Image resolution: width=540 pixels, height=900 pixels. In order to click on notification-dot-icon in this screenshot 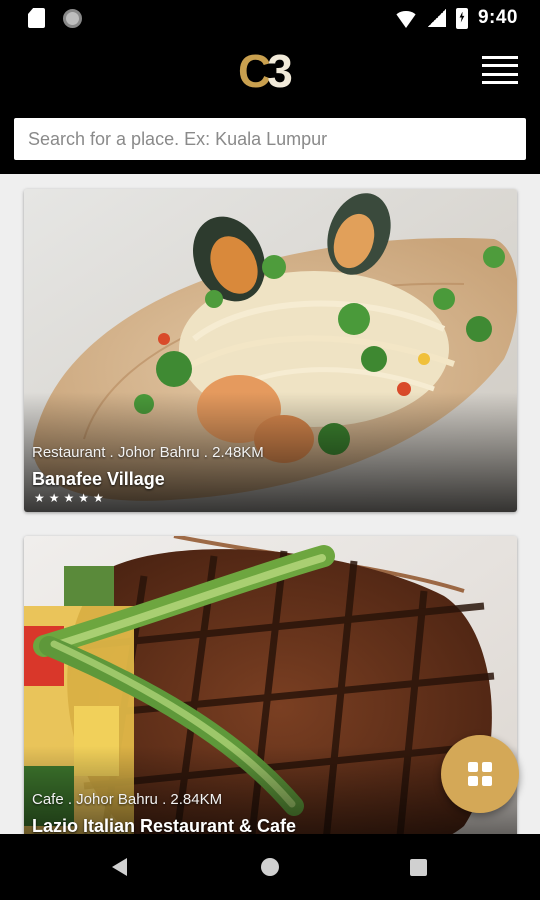, I will do `click(72, 18)`.